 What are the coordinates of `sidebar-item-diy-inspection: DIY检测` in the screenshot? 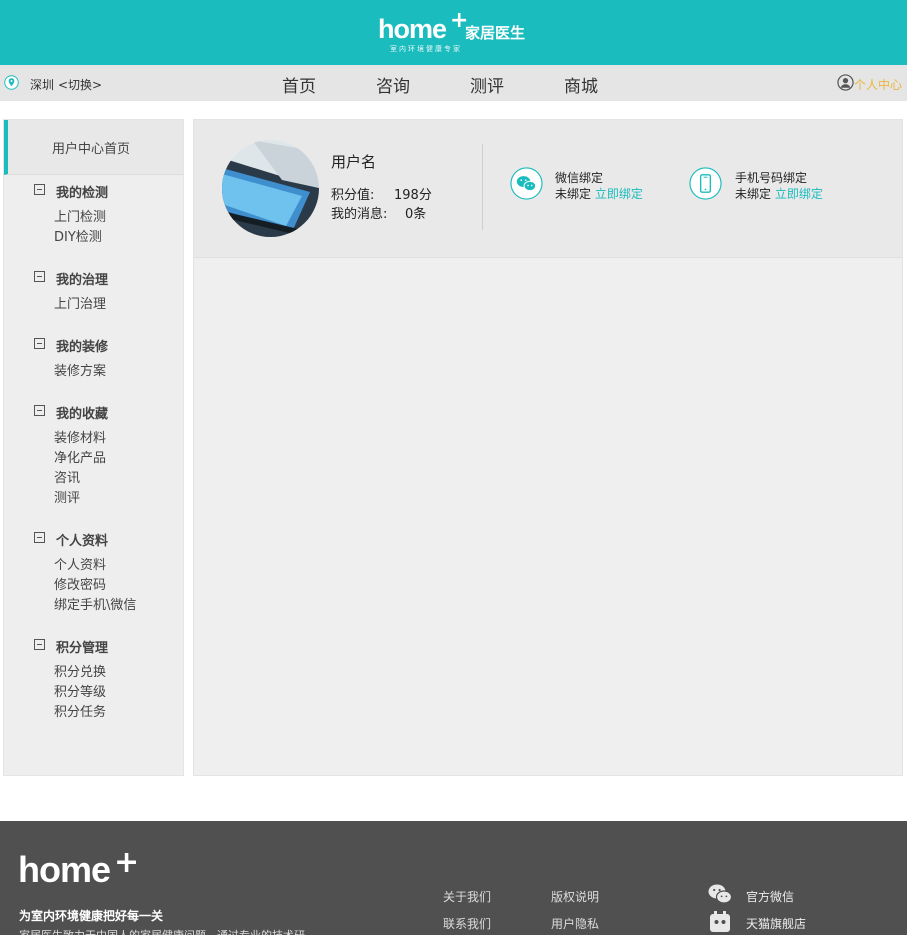 It's located at (78, 235).